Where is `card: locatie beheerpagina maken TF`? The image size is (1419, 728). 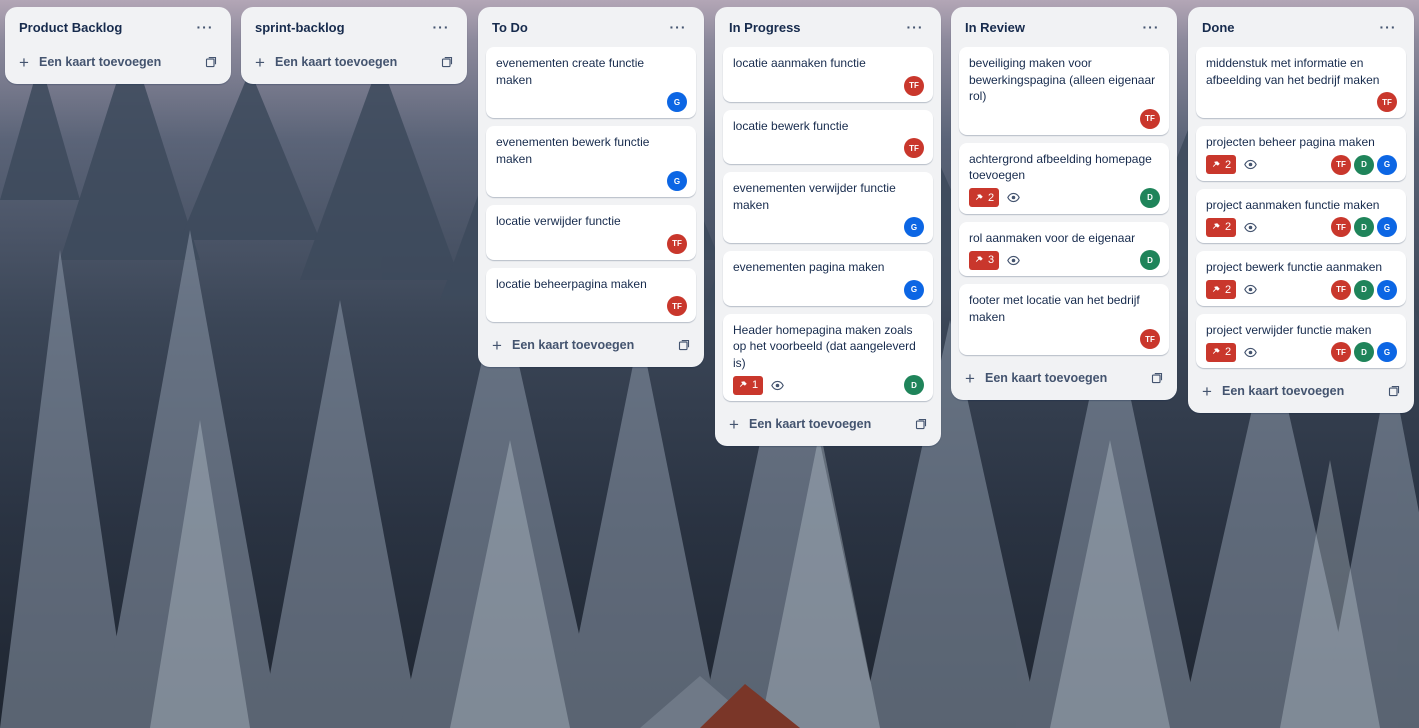
card: locatie beheerpagina maken TF is located at coordinates (591, 294).